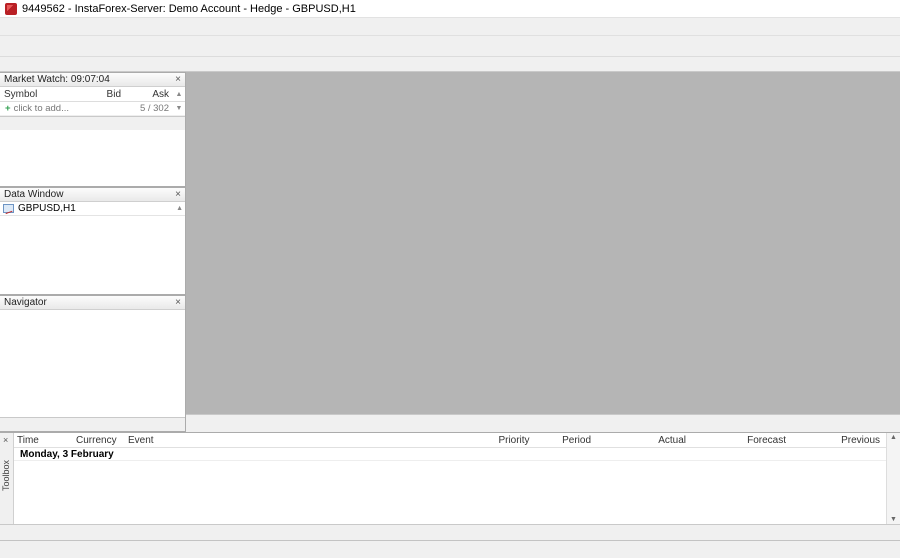 The height and width of the screenshot is (558, 900). I want to click on data-window-panel: Data Window × GBPUSD,H1 ▲, so click(93, 241).